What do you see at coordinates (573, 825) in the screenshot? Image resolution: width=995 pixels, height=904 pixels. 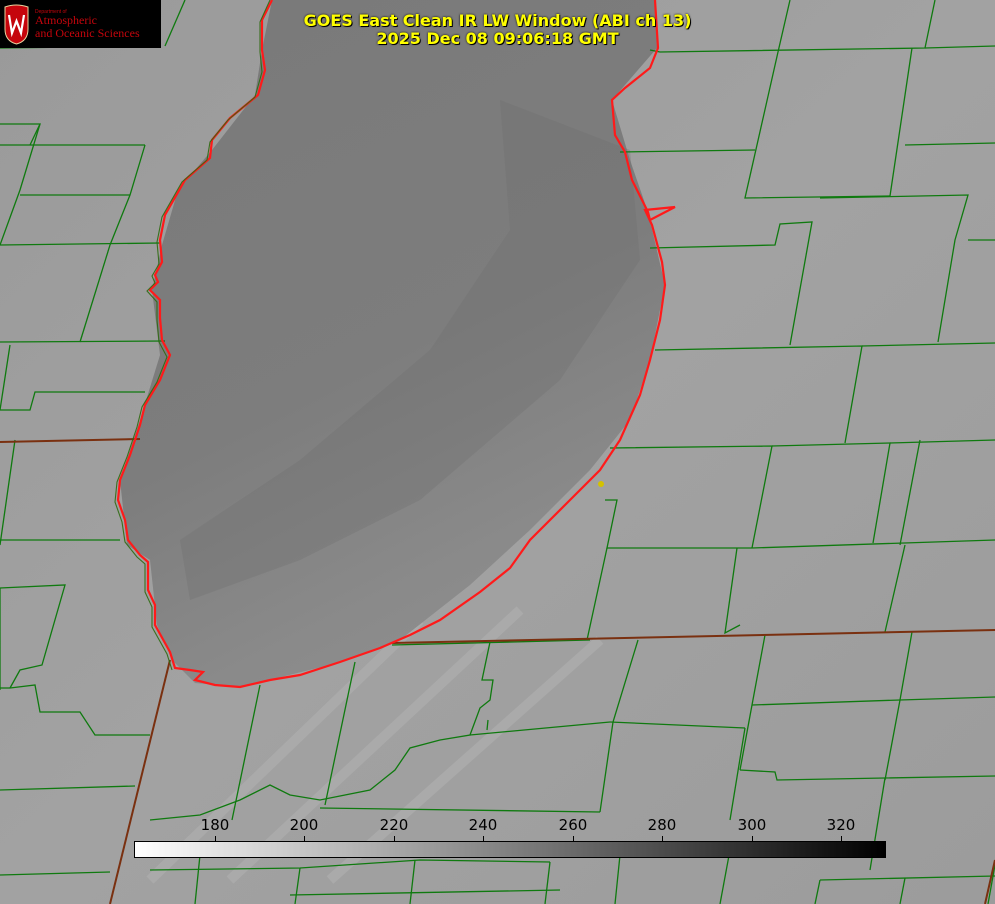 I see `colorbar-tick-label: 260` at bounding box center [573, 825].